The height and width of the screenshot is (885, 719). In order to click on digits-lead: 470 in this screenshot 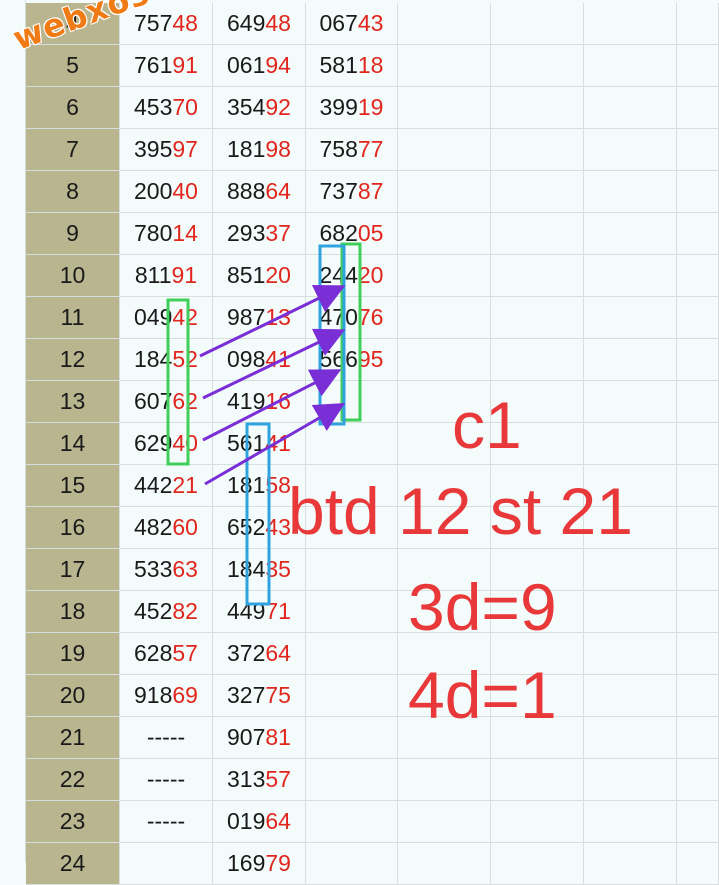, I will do `click(338, 317)`.